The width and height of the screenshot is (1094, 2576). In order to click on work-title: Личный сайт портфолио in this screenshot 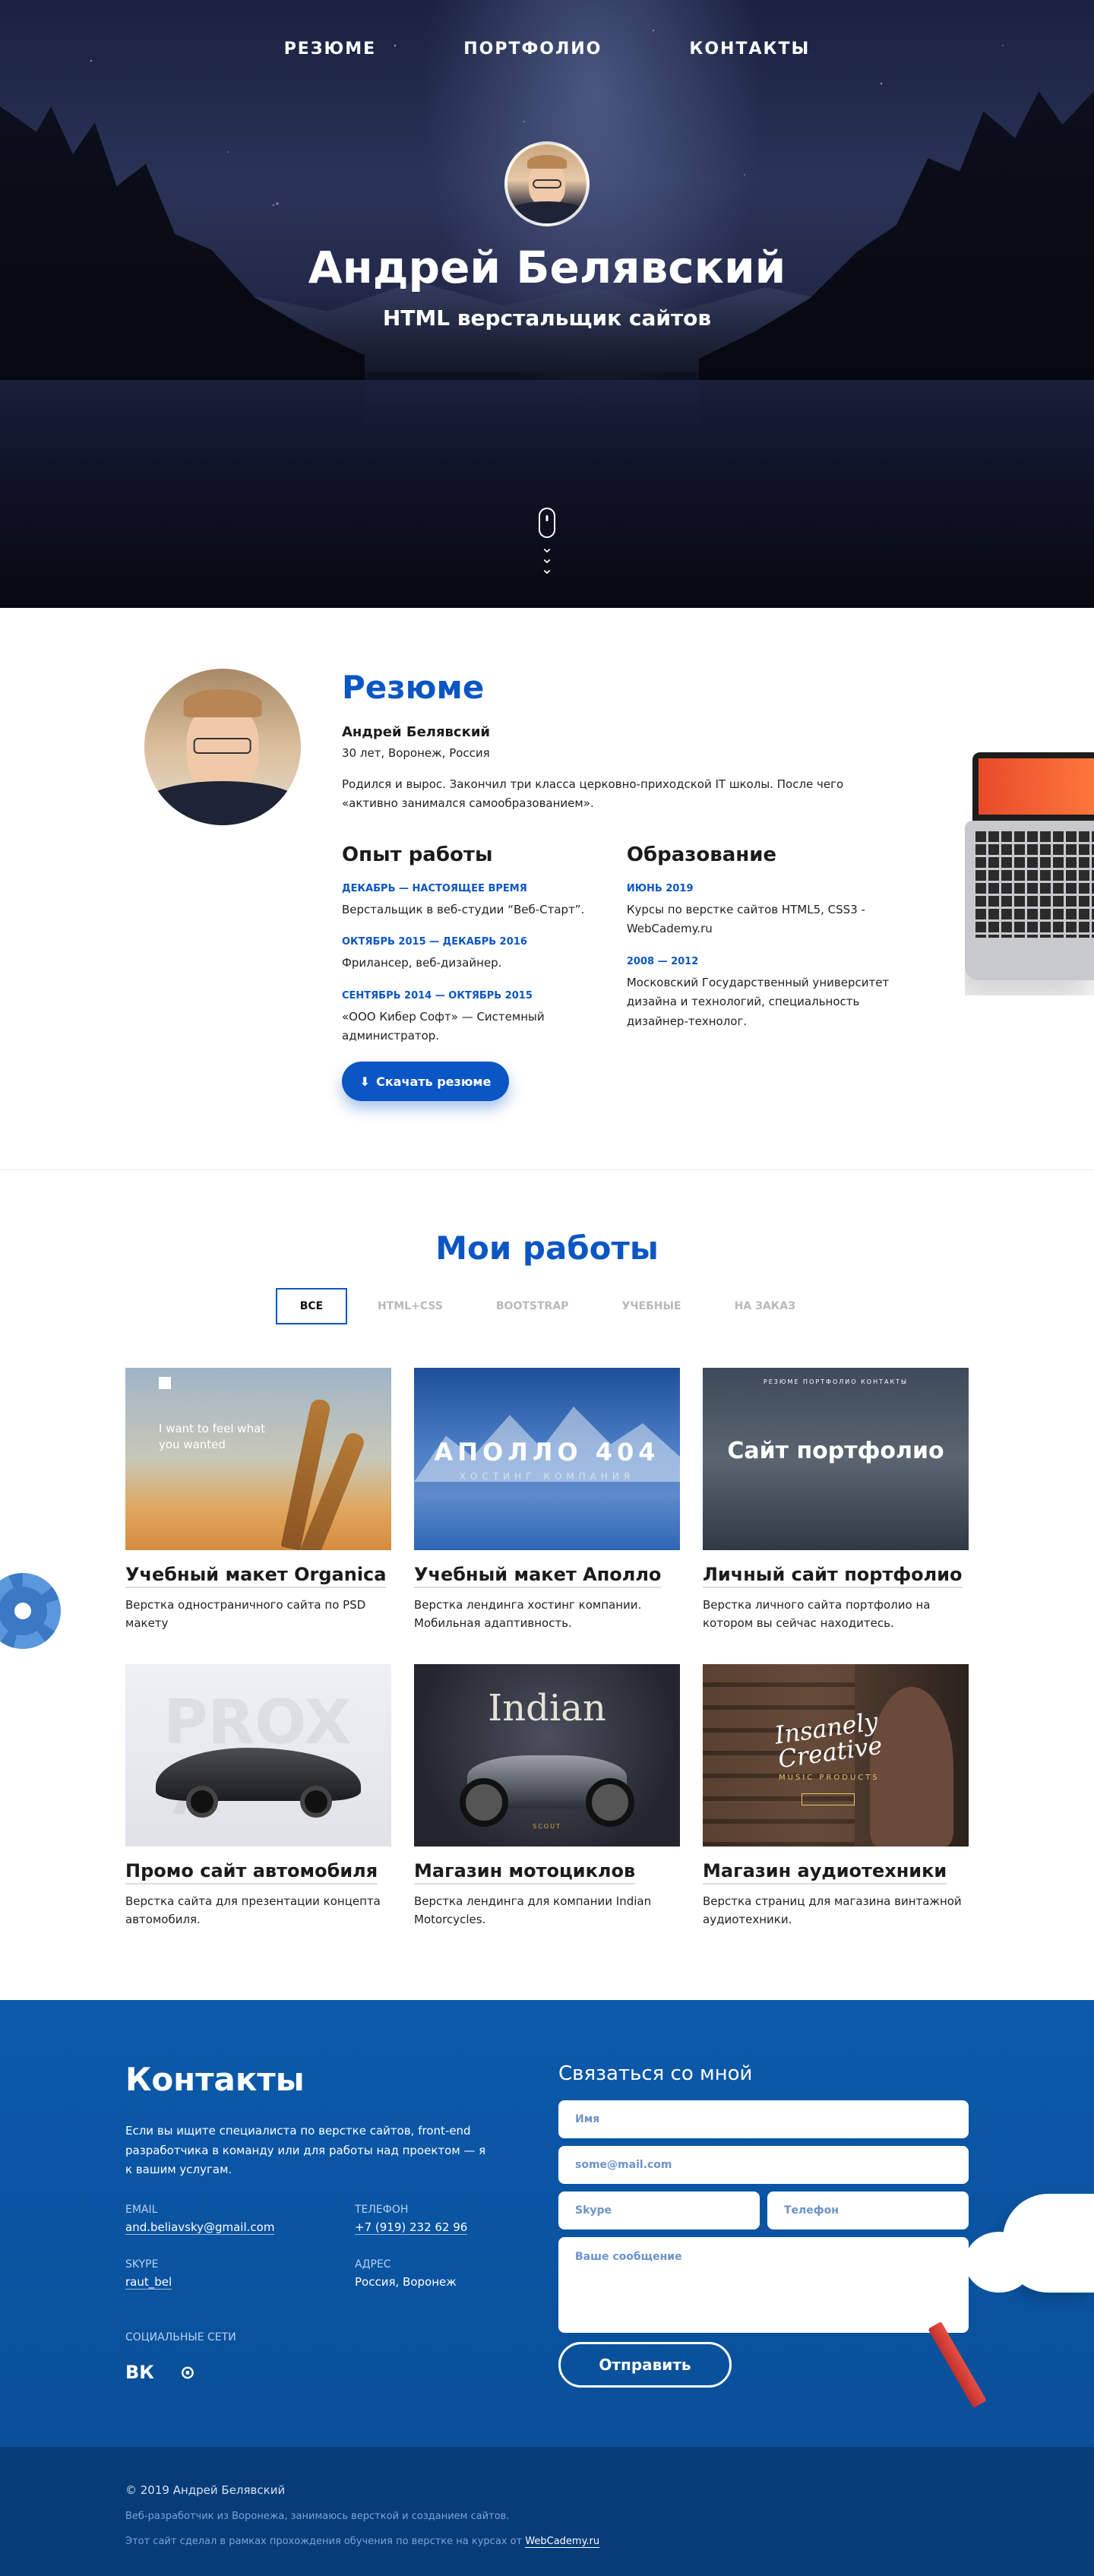, I will do `click(833, 1576)`.